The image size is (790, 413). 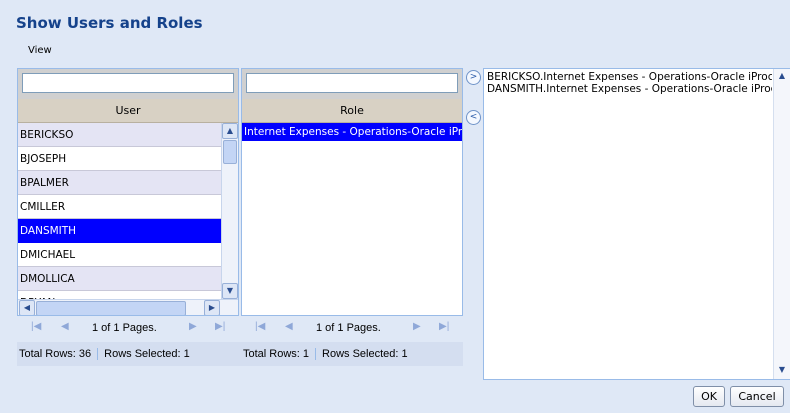 I want to click on user-horizontal-scrollbar: ◀ ▶, so click(x=128, y=307).